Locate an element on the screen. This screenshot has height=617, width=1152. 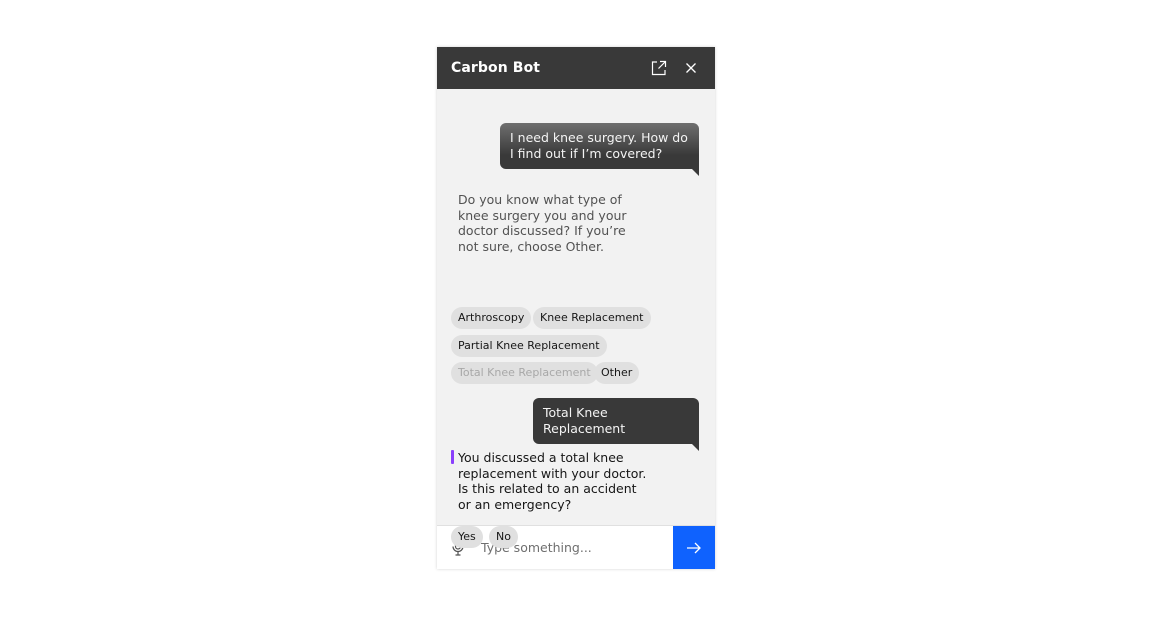
user-message-text: Total Knee Replacement is located at coordinates (584, 420).